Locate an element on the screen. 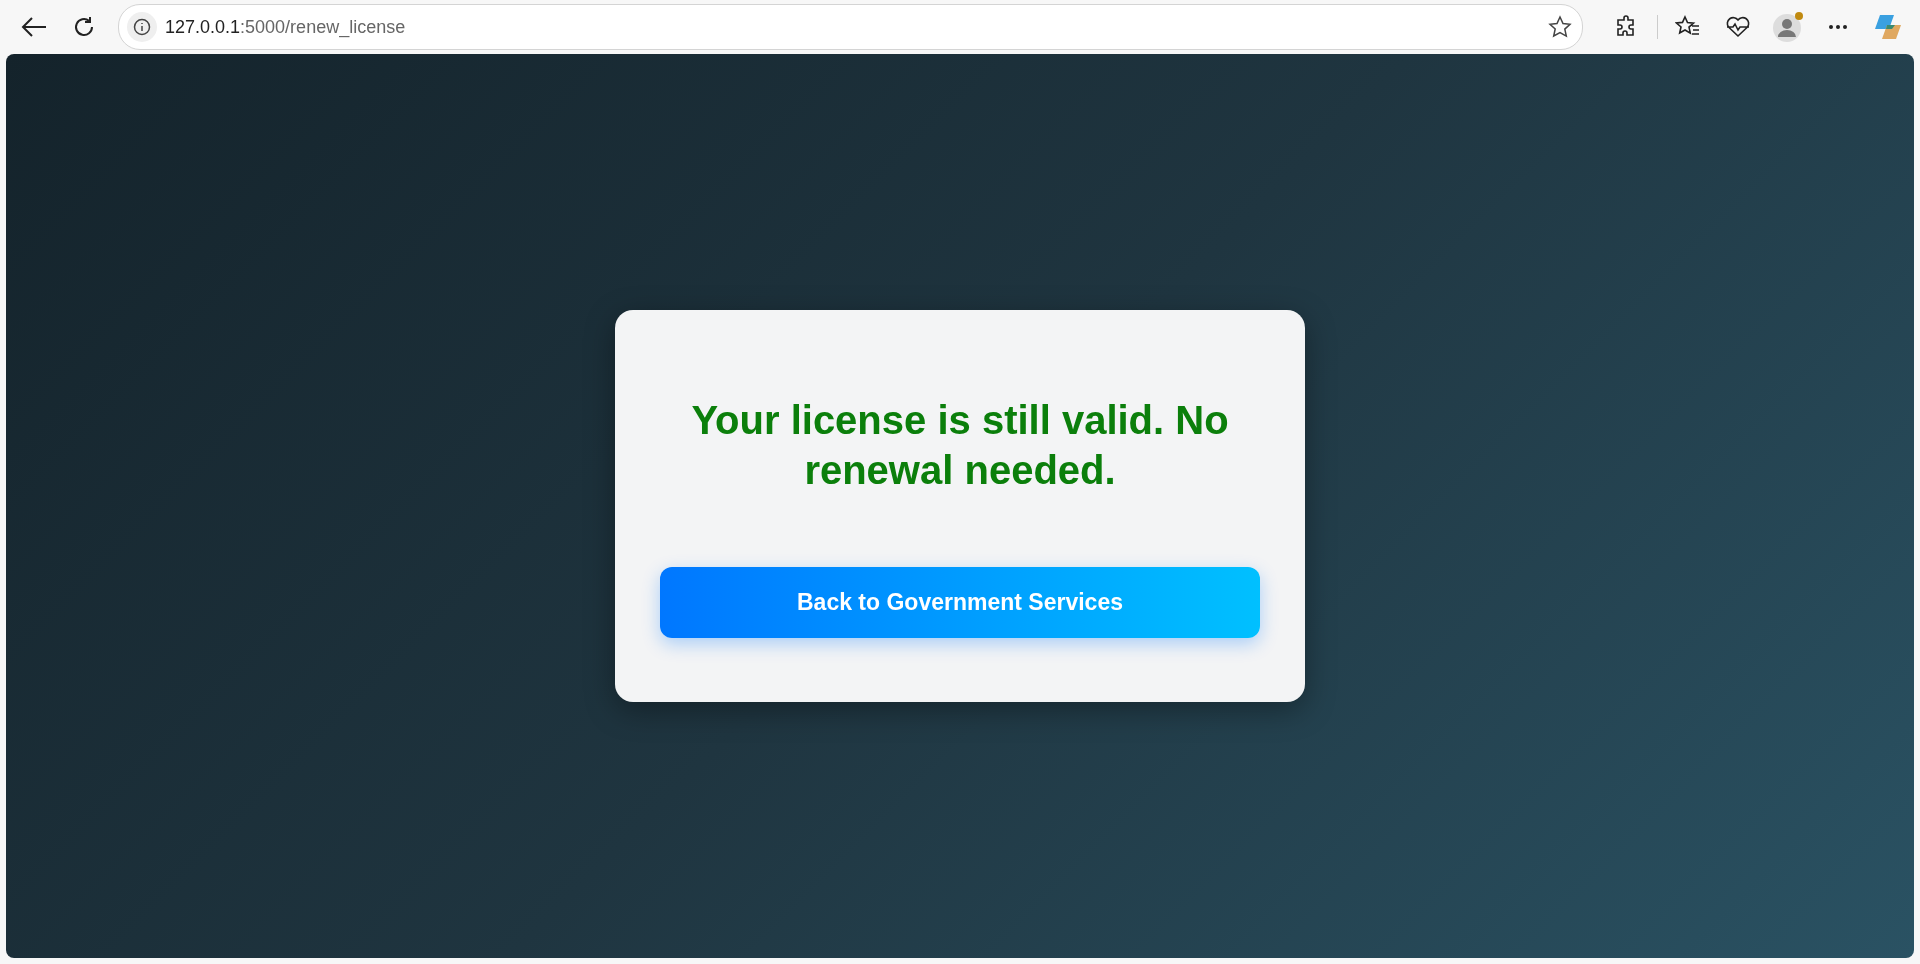 The height and width of the screenshot is (964, 1920). url-text: 127.0.0.1:5000/renew_license is located at coordinates (286, 27).